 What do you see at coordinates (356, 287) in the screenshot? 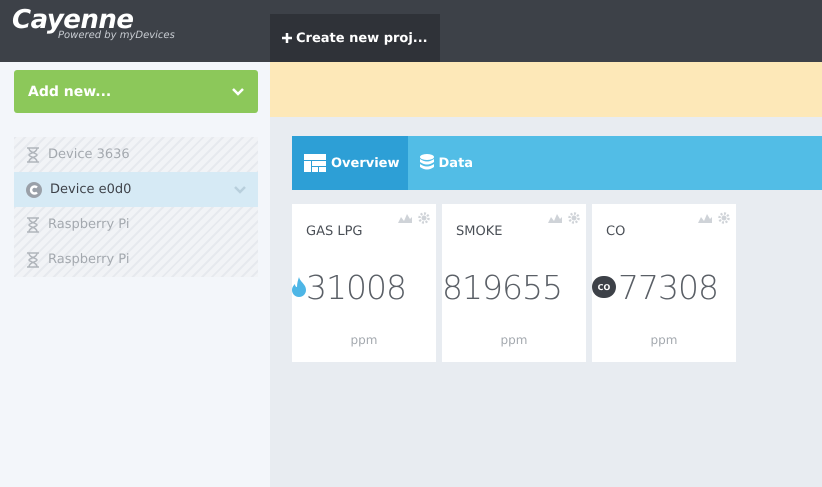
I see `widget-value: 31008` at bounding box center [356, 287].